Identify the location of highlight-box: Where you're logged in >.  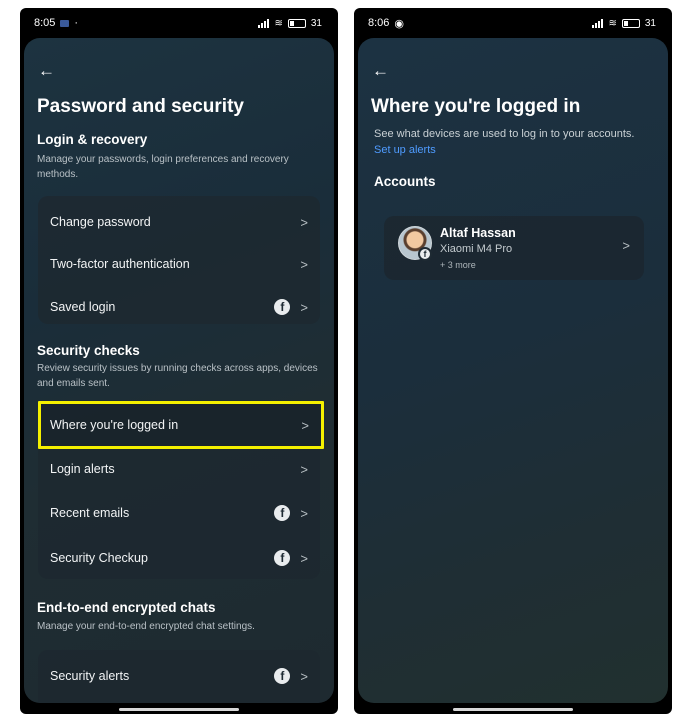
(181, 425).